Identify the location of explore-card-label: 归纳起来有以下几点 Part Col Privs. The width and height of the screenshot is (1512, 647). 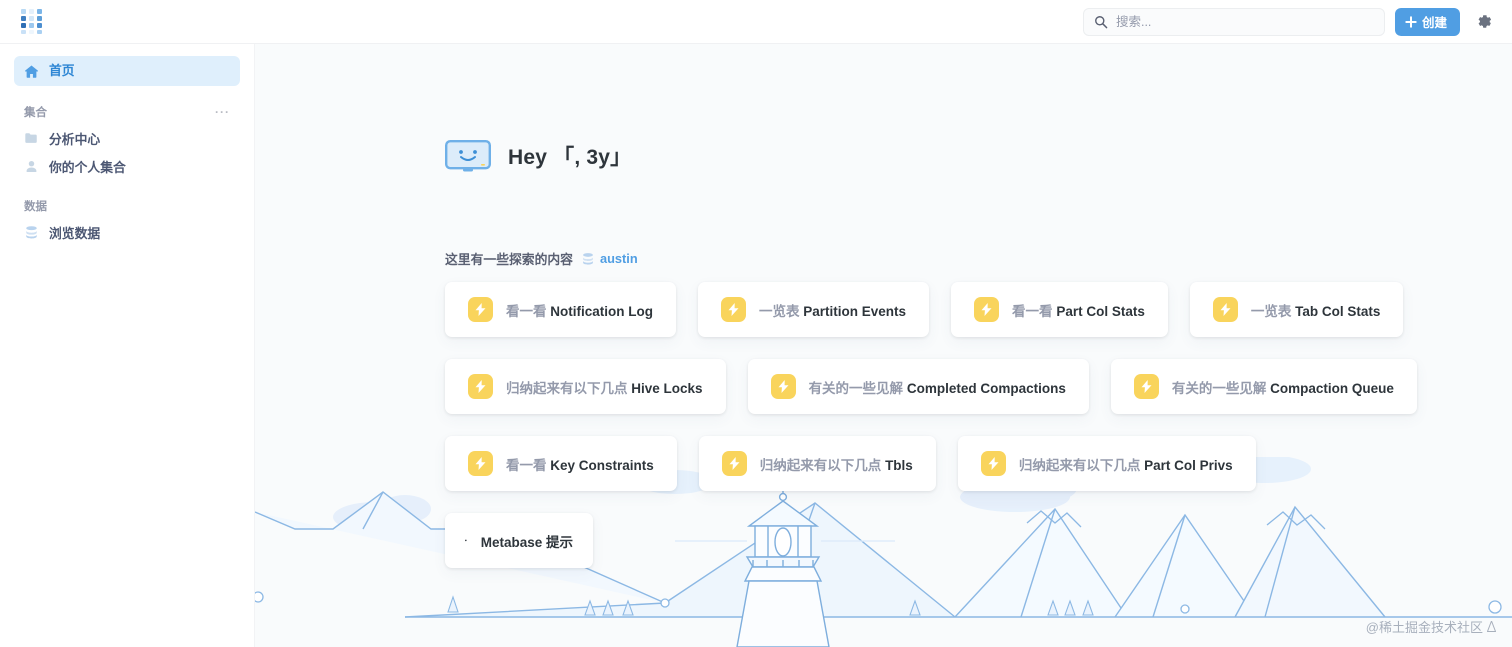
(1126, 464).